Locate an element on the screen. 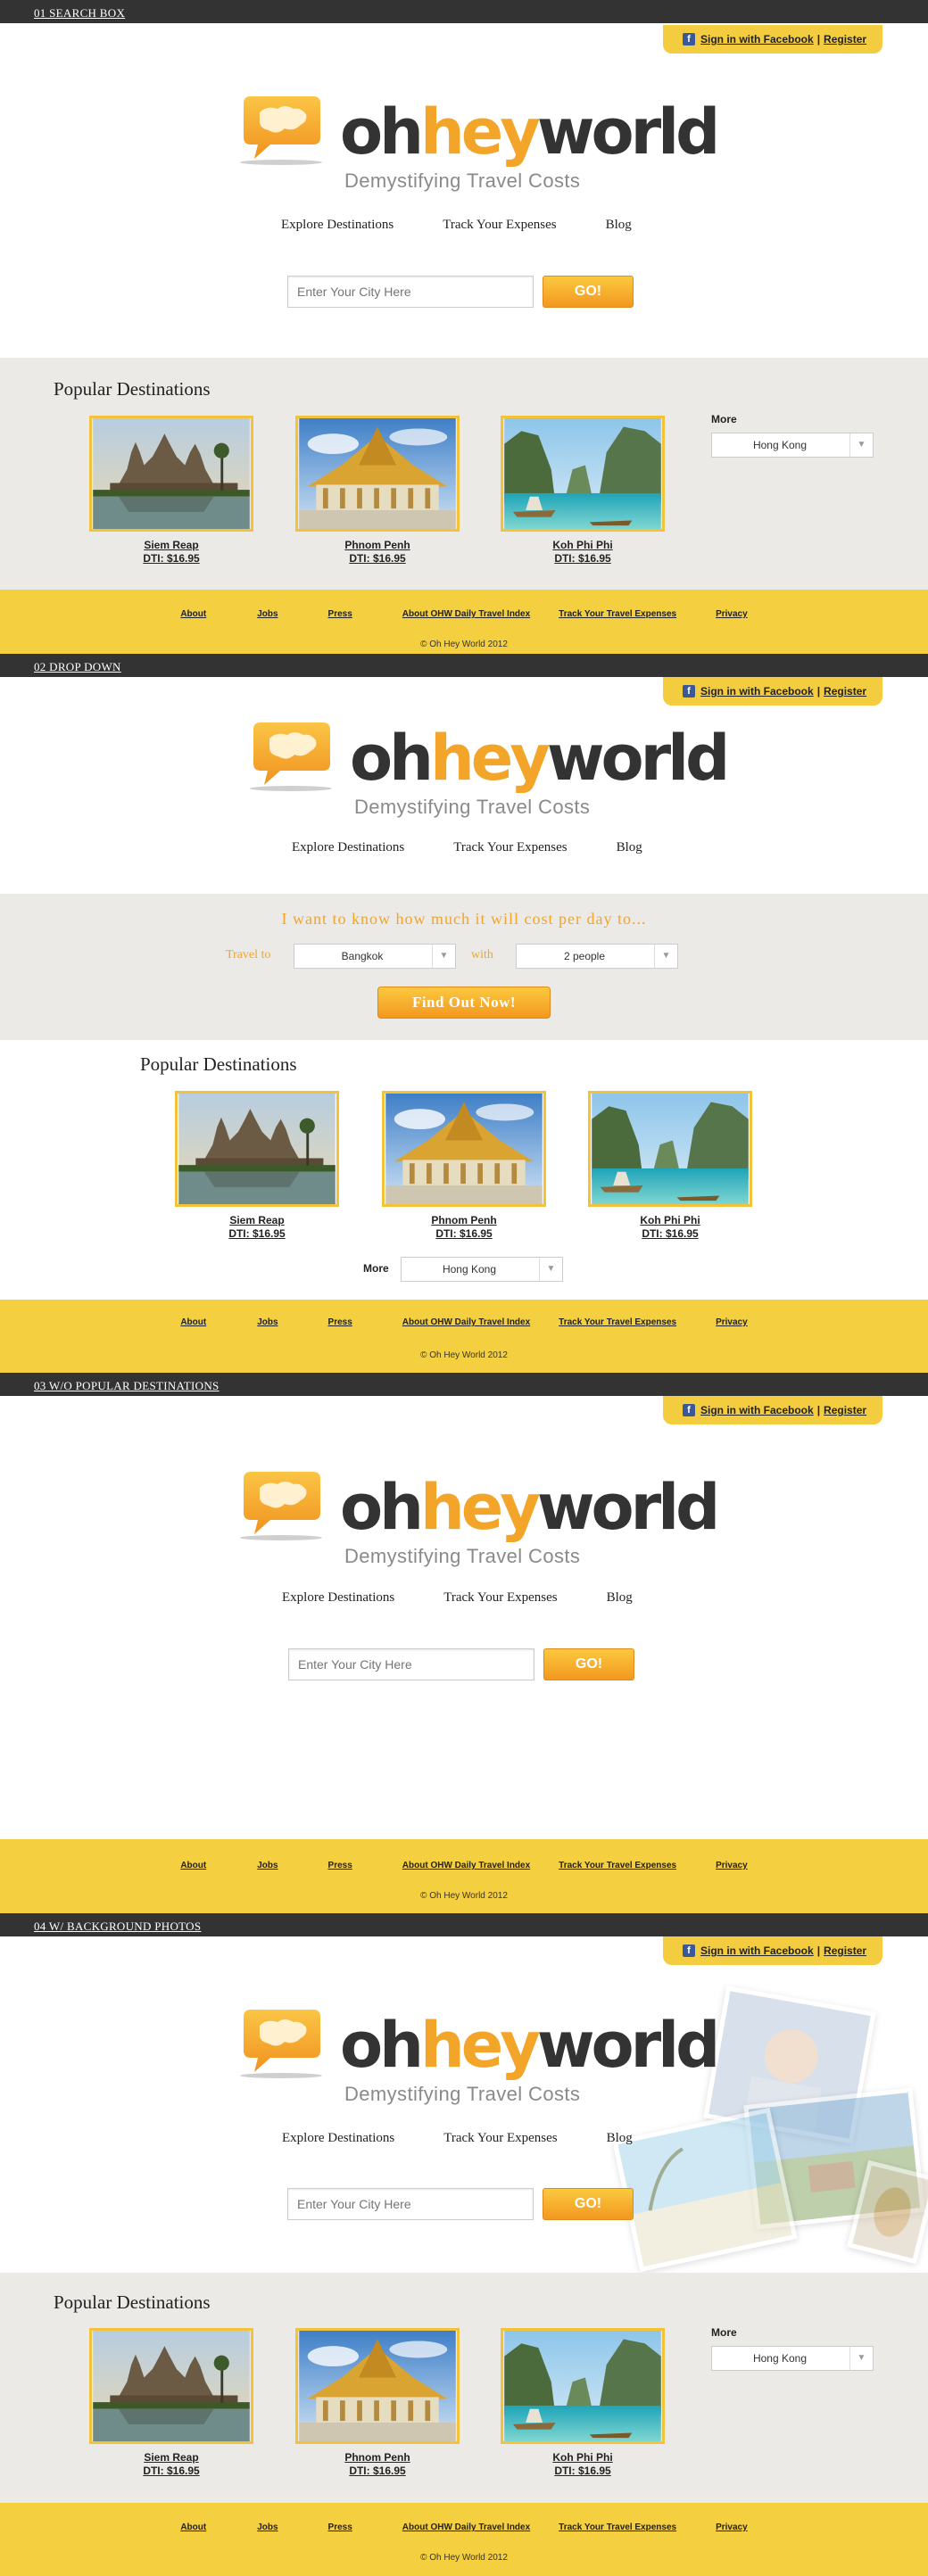 The width and height of the screenshot is (928, 2576). section-label-1: 01 SEARCH BOX is located at coordinates (79, 14).